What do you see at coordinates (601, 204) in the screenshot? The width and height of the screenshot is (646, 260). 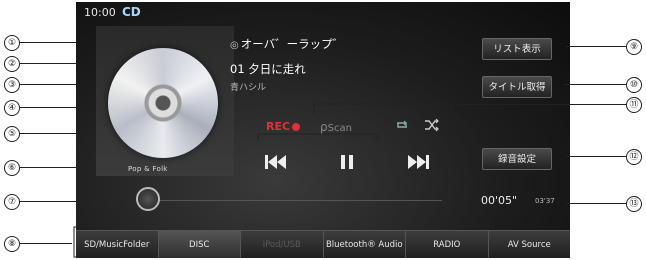 I see `callout-13: ⑬` at bounding box center [601, 204].